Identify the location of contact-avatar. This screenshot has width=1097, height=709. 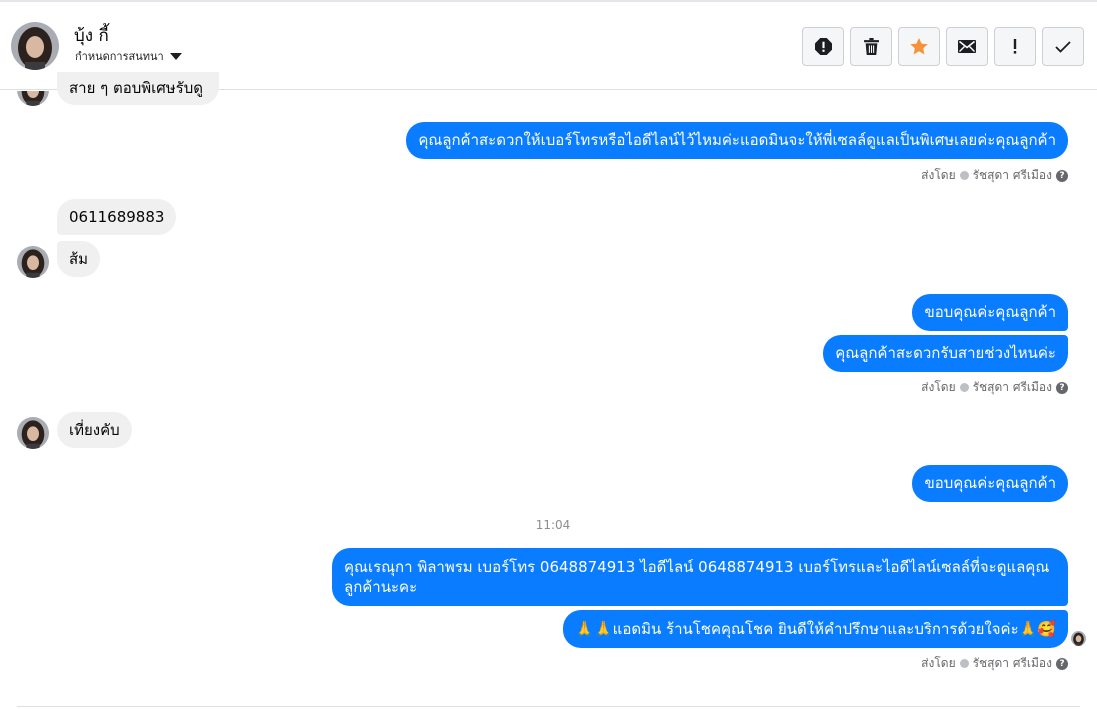
(35, 46).